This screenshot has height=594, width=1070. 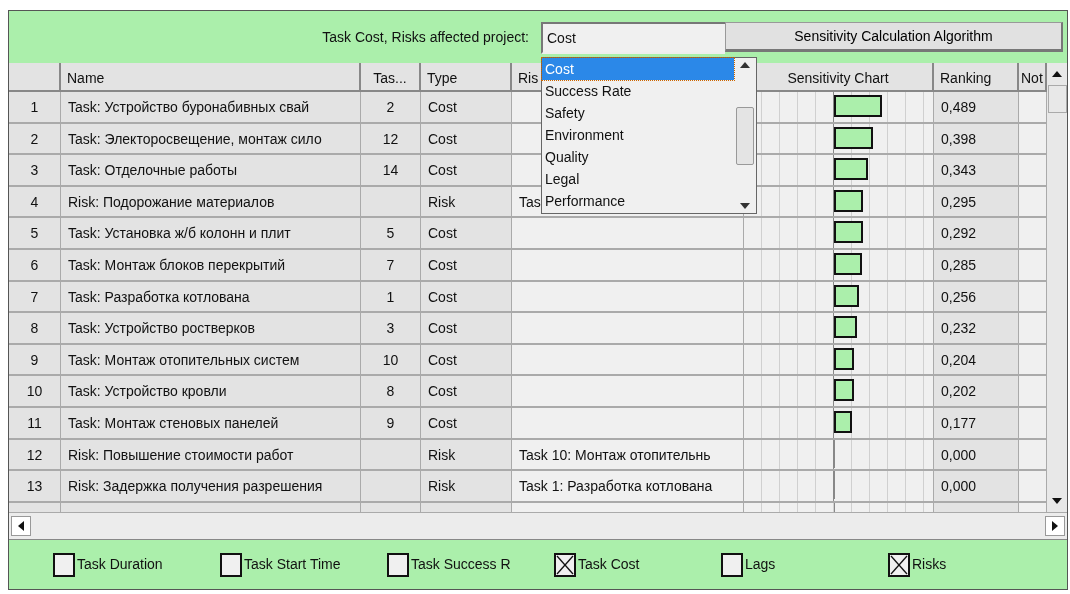 What do you see at coordinates (35, 234) in the screenshot?
I see `row-number: 5` at bounding box center [35, 234].